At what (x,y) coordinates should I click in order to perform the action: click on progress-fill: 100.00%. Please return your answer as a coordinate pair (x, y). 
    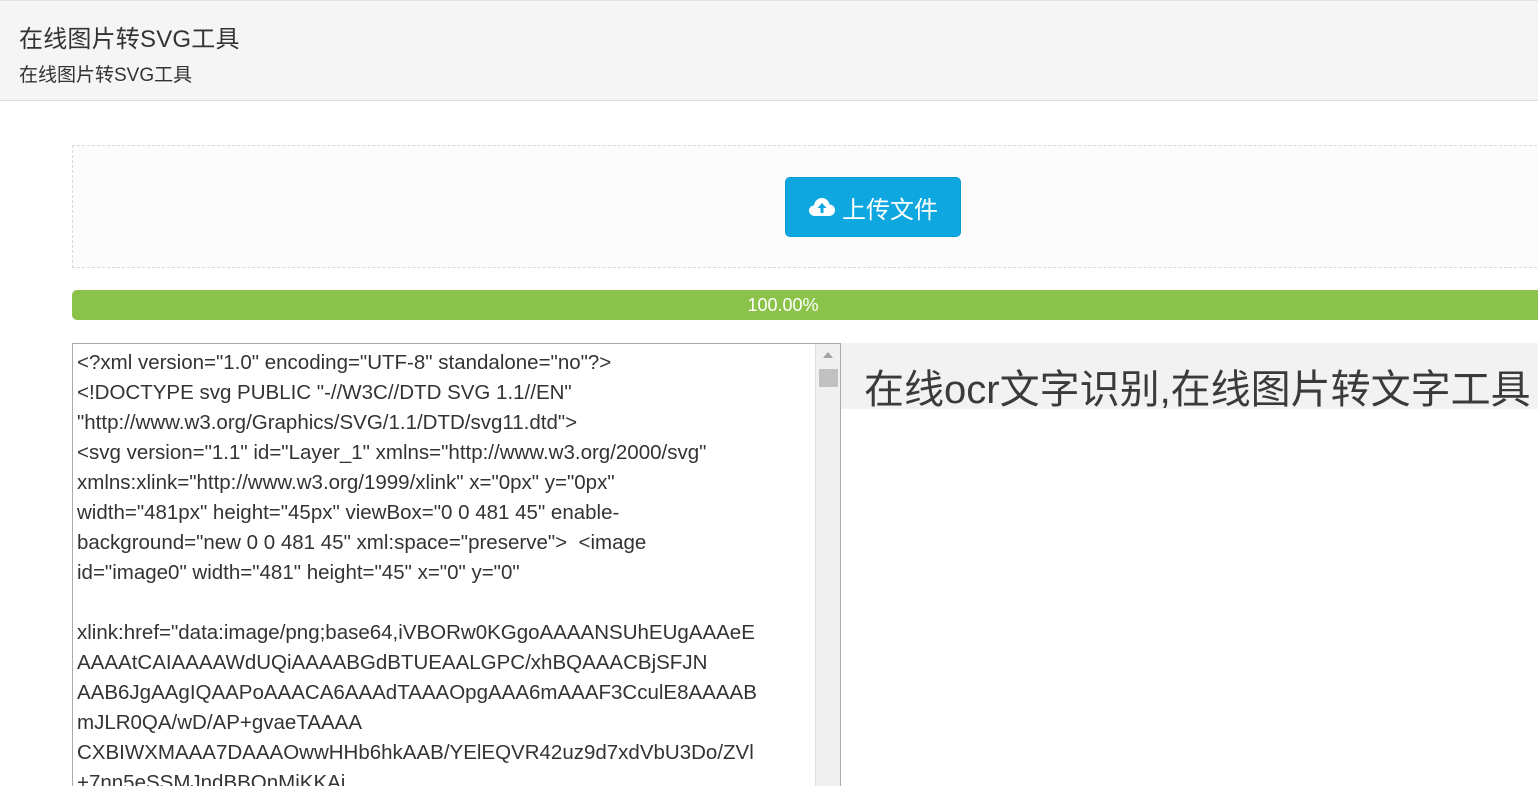
    Looking at the image, I should click on (805, 305).